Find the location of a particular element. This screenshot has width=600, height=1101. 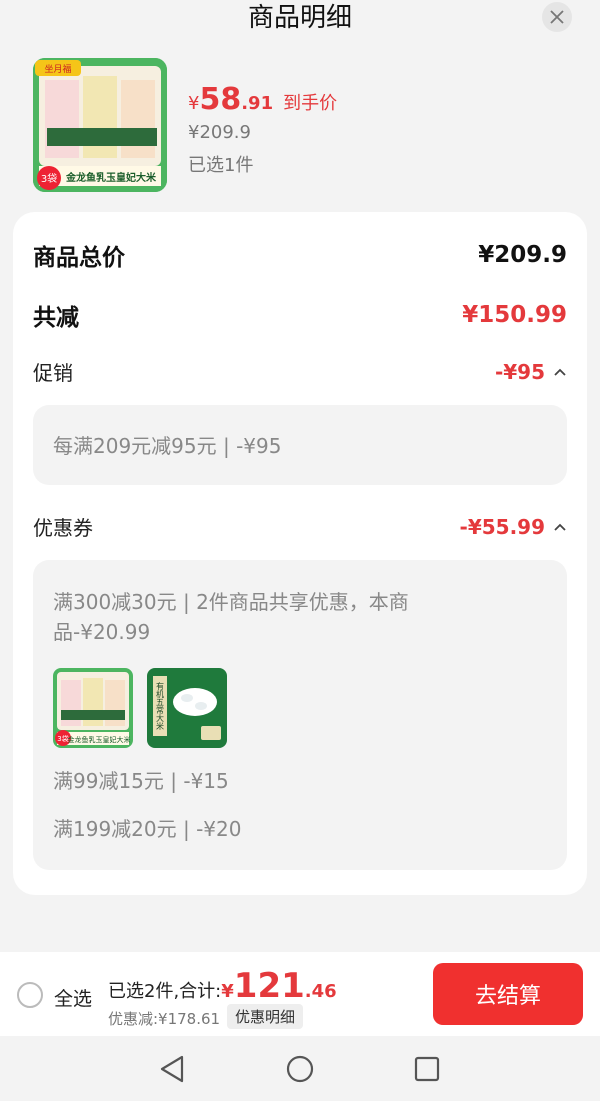

total-decimal: .46 is located at coordinates (320, 991).